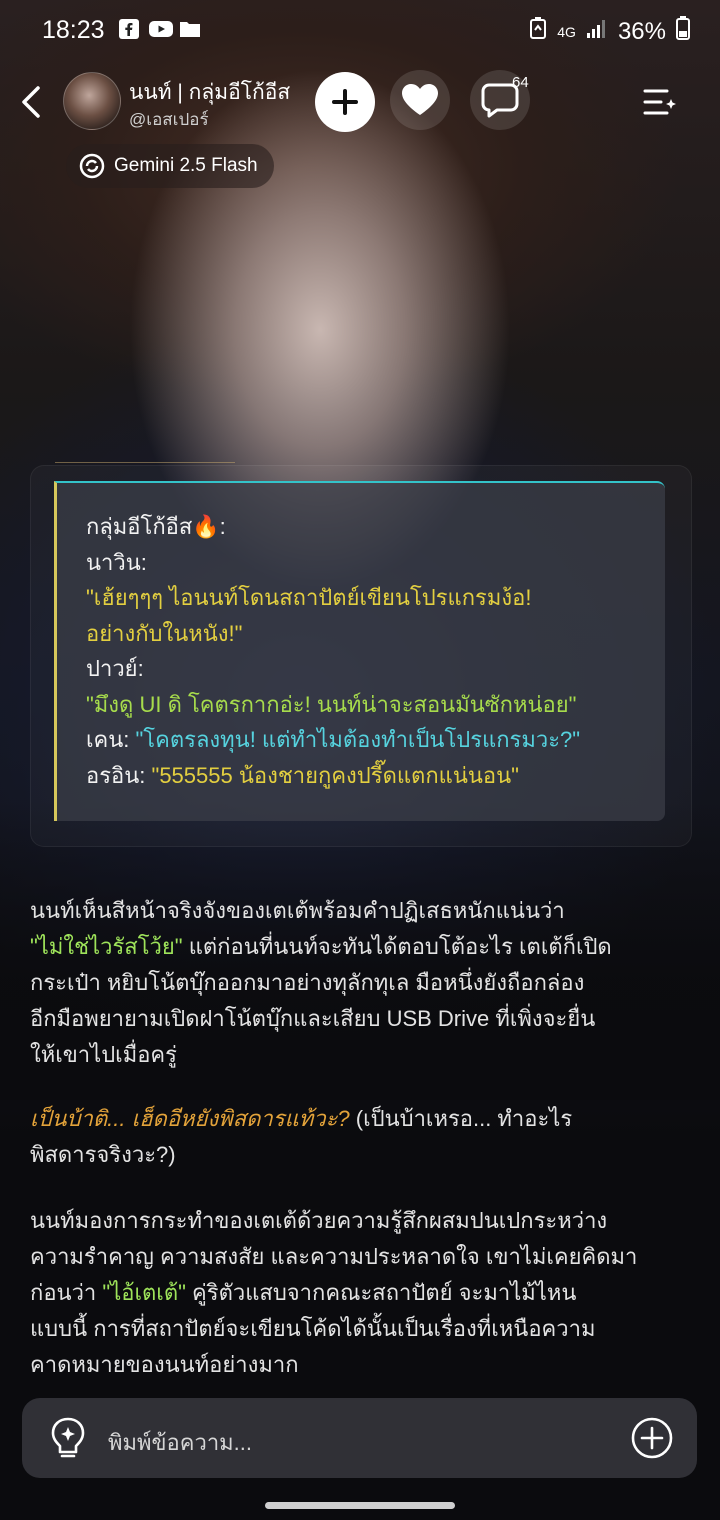 The height and width of the screenshot is (1520, 720). What do you see at coordinates (683, 31) in the screenshot?
I see `battery-icon` at bounding box center [683, 31].